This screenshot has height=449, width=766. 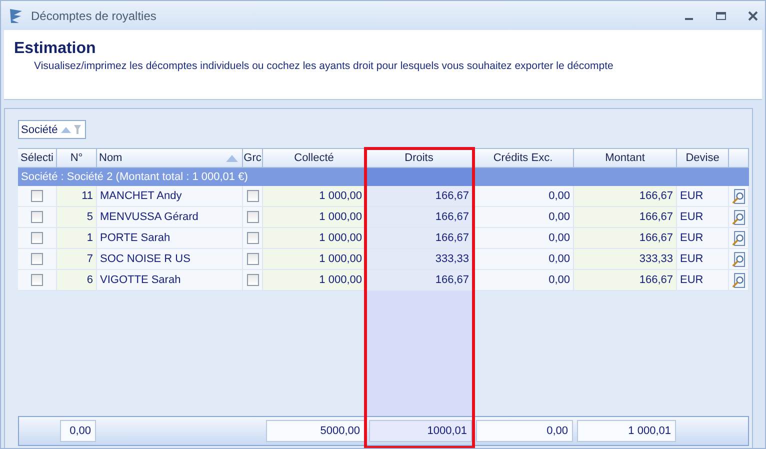 What do you see at coordinates (625, 259) in the screenshot?
I see `table-cell: 333,33` at bounding box center [625, 259].